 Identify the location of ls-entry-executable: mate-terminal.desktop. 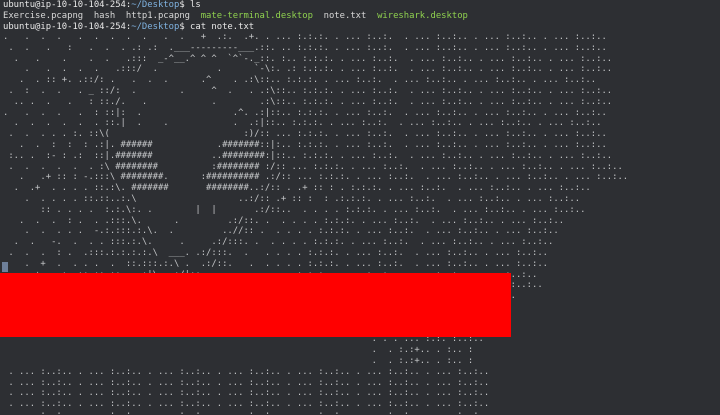
(256, 15).